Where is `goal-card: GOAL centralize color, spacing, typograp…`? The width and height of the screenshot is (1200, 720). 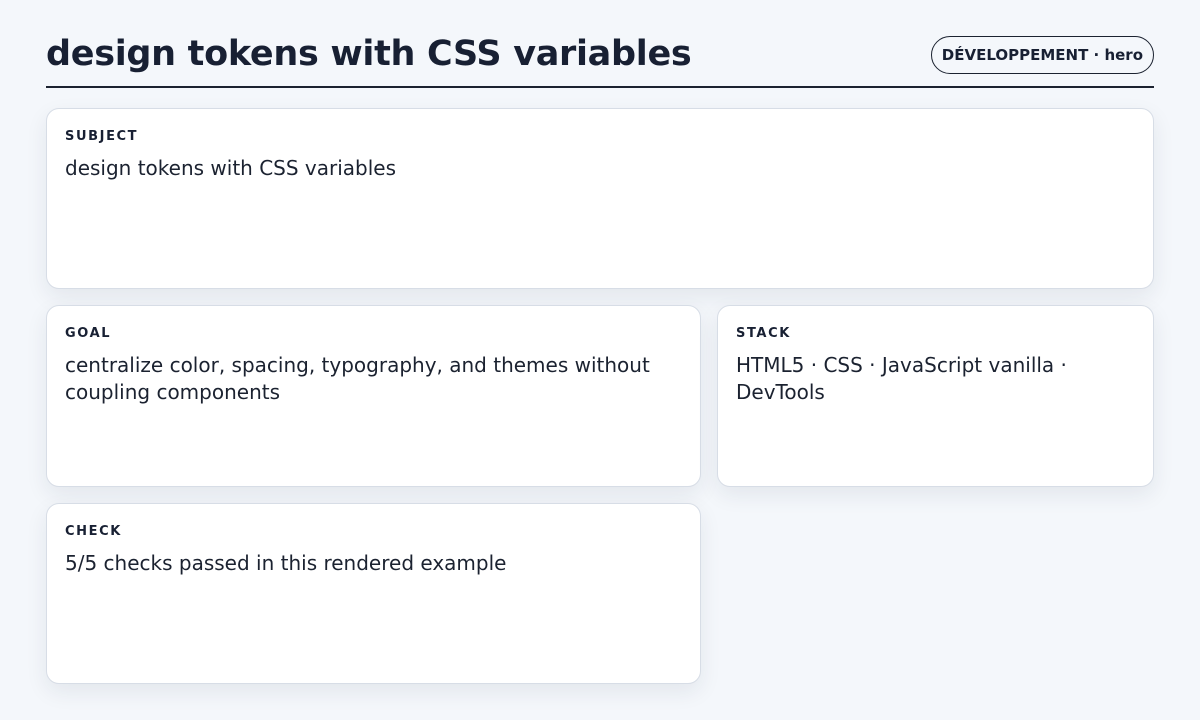
goal-card: GOAL centralize color, spacing, typograp… is located at coordinates (373, 396).